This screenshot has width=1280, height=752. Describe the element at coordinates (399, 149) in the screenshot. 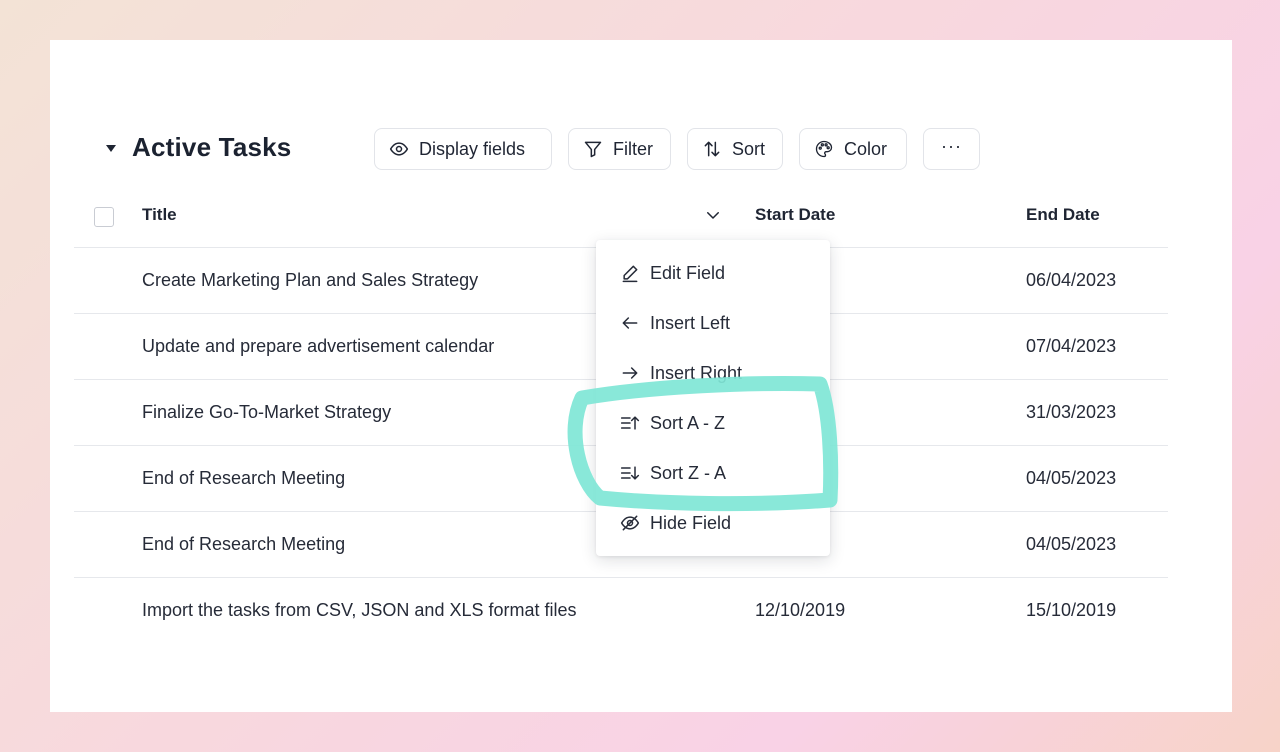

I see `eye-icon` at that location.